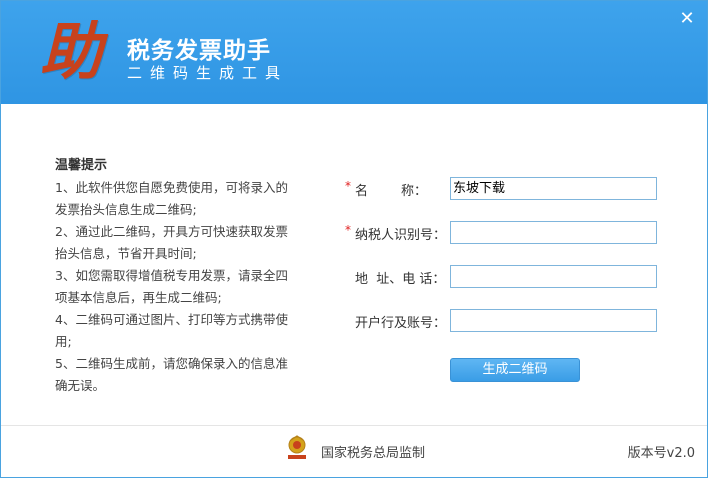 This screenshot has height=478, width=708. Describe the element at coordinates (400, 279) in the screenshot. I see `address-phone-label: 地 址、电 话：` at that location.